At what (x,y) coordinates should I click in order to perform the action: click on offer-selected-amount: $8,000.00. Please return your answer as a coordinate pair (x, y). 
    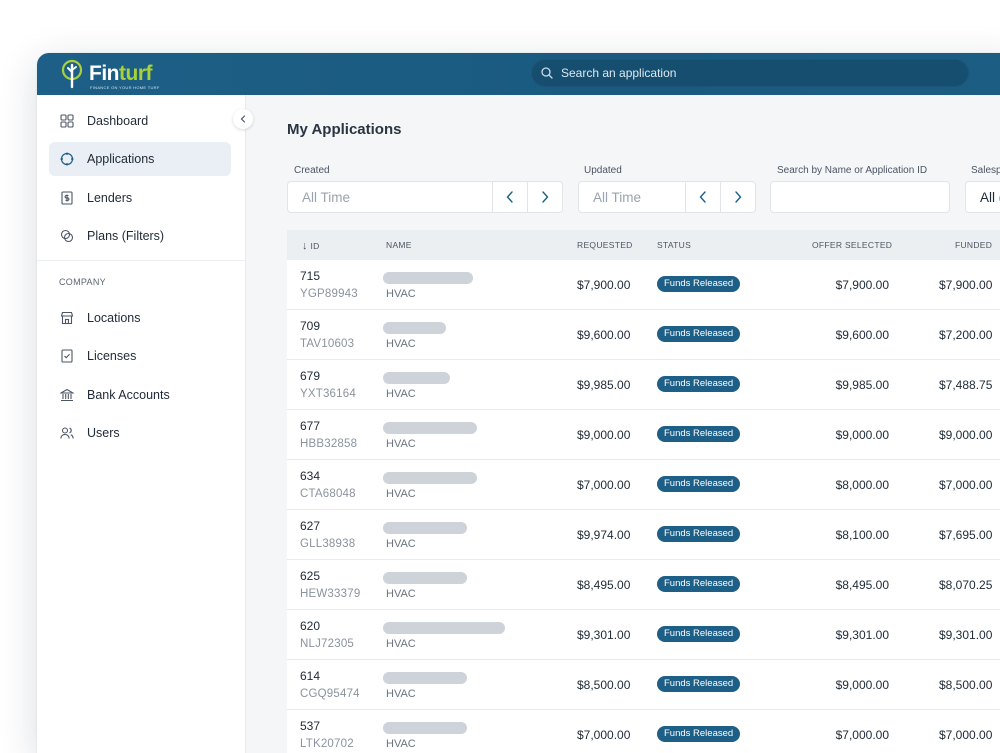
    Looking at the image, I should click on (862, 485).